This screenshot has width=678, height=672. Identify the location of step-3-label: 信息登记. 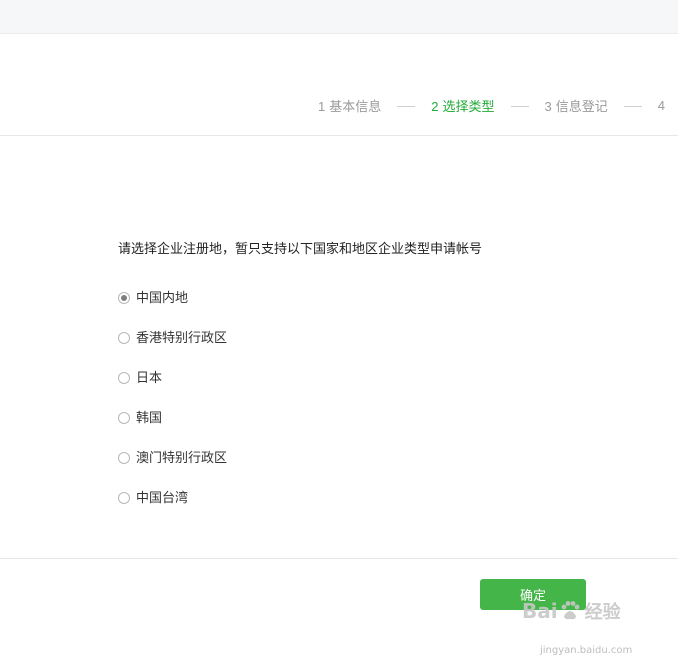
(581, 106).